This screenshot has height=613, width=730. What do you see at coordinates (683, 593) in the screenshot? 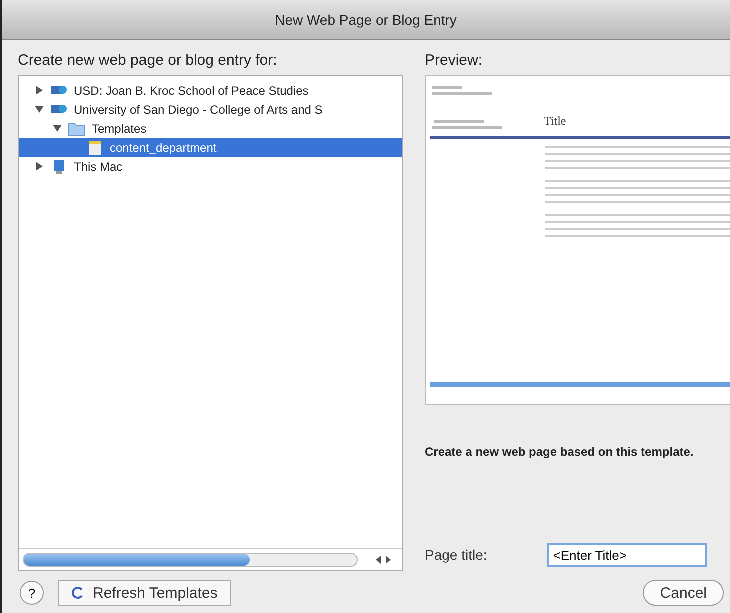
I see `cancel-button: Cancel` at bounding box center [683, 593].